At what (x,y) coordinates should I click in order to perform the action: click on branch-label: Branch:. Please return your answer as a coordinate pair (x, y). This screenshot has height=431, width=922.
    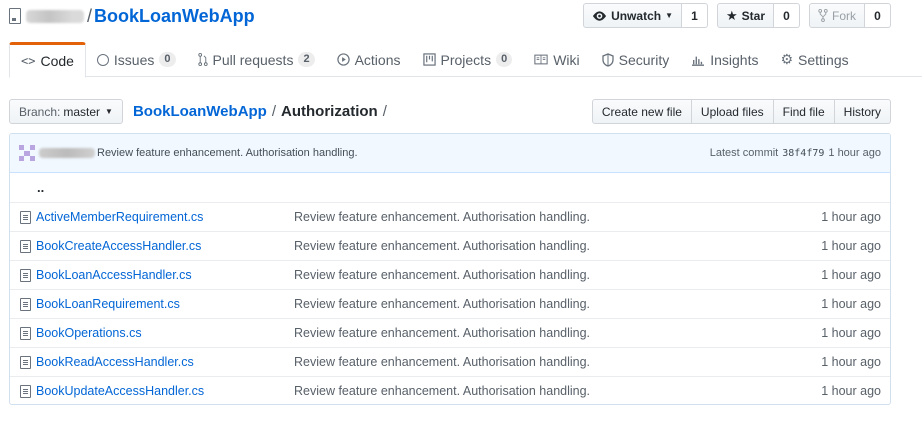
    Looking at the image, I should click on (40, 111).